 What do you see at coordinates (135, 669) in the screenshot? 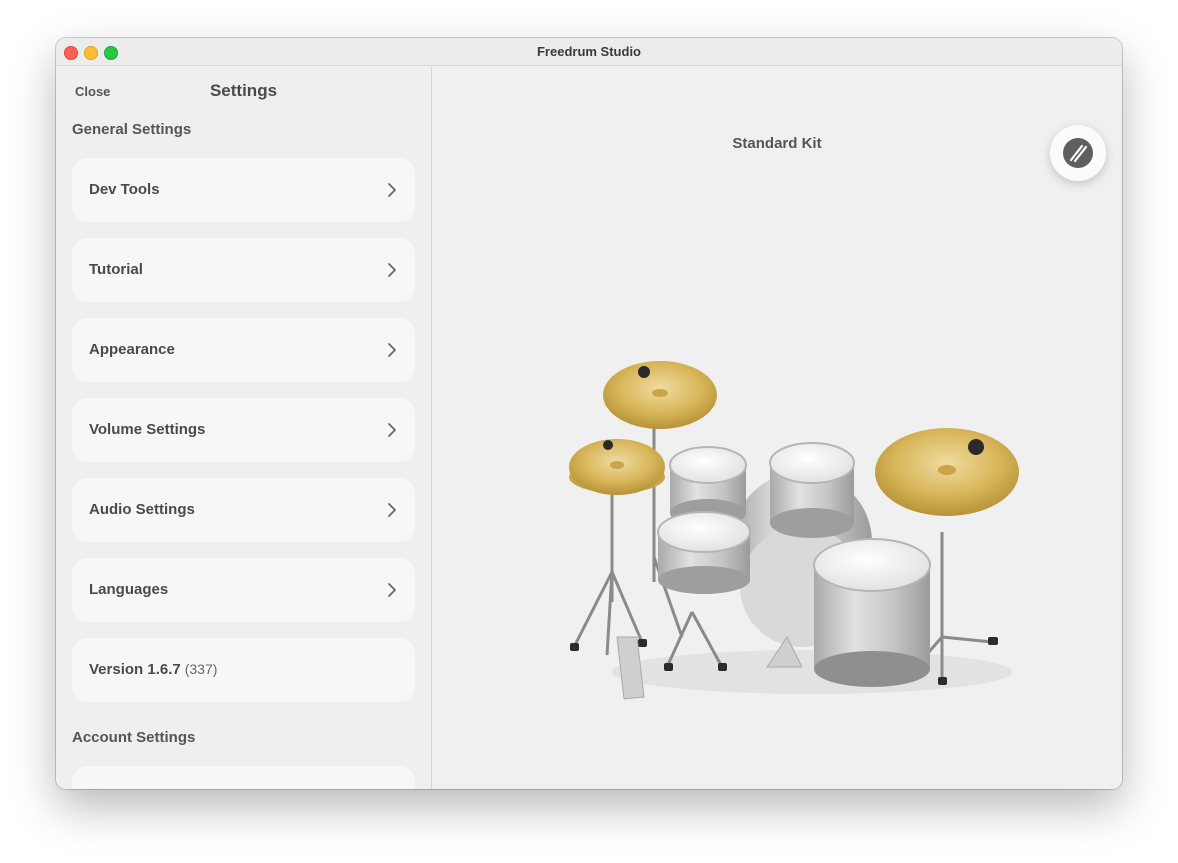
I see `version-number: Version 1.6.7` at bounding box center [135, 669].